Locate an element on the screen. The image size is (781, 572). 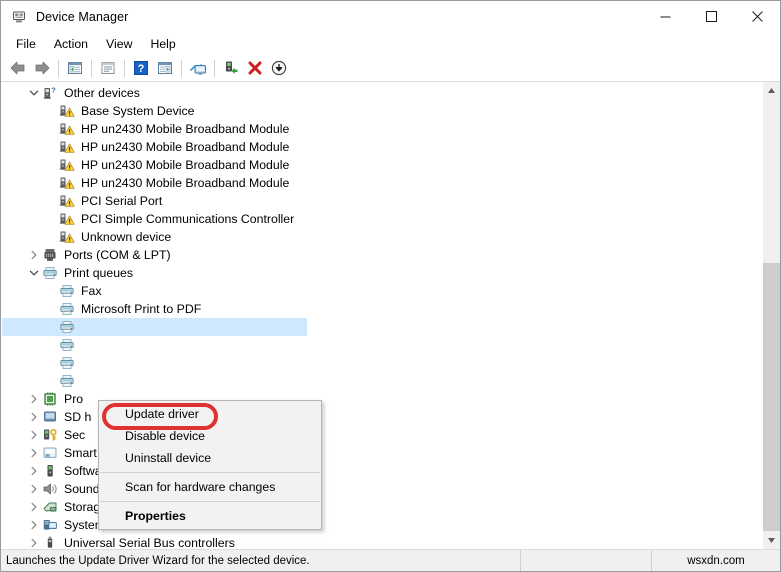
device-manager-icon is located at coordinates (19, 17).